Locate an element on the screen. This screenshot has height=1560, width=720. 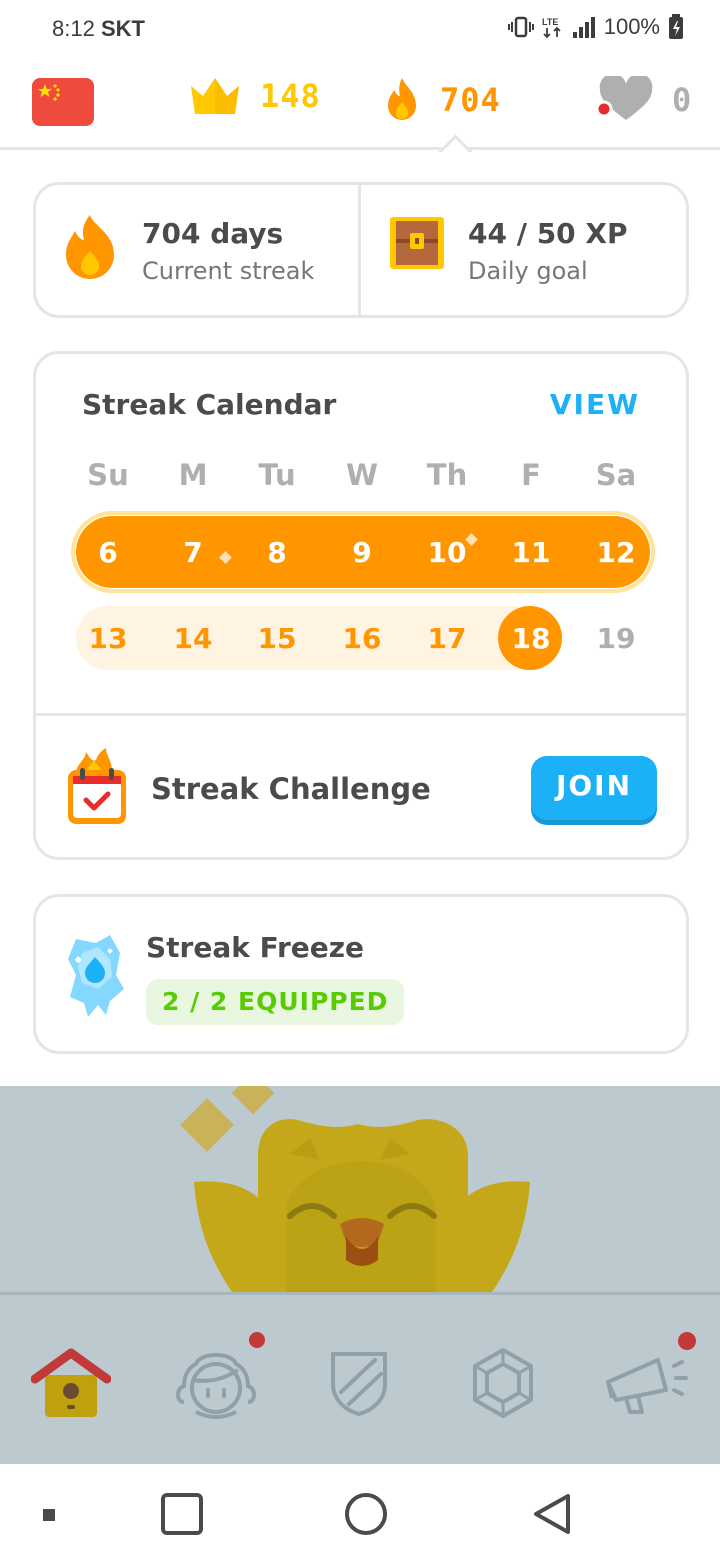
status-indicators: LTE 100% is located at coordinates (595, 27).